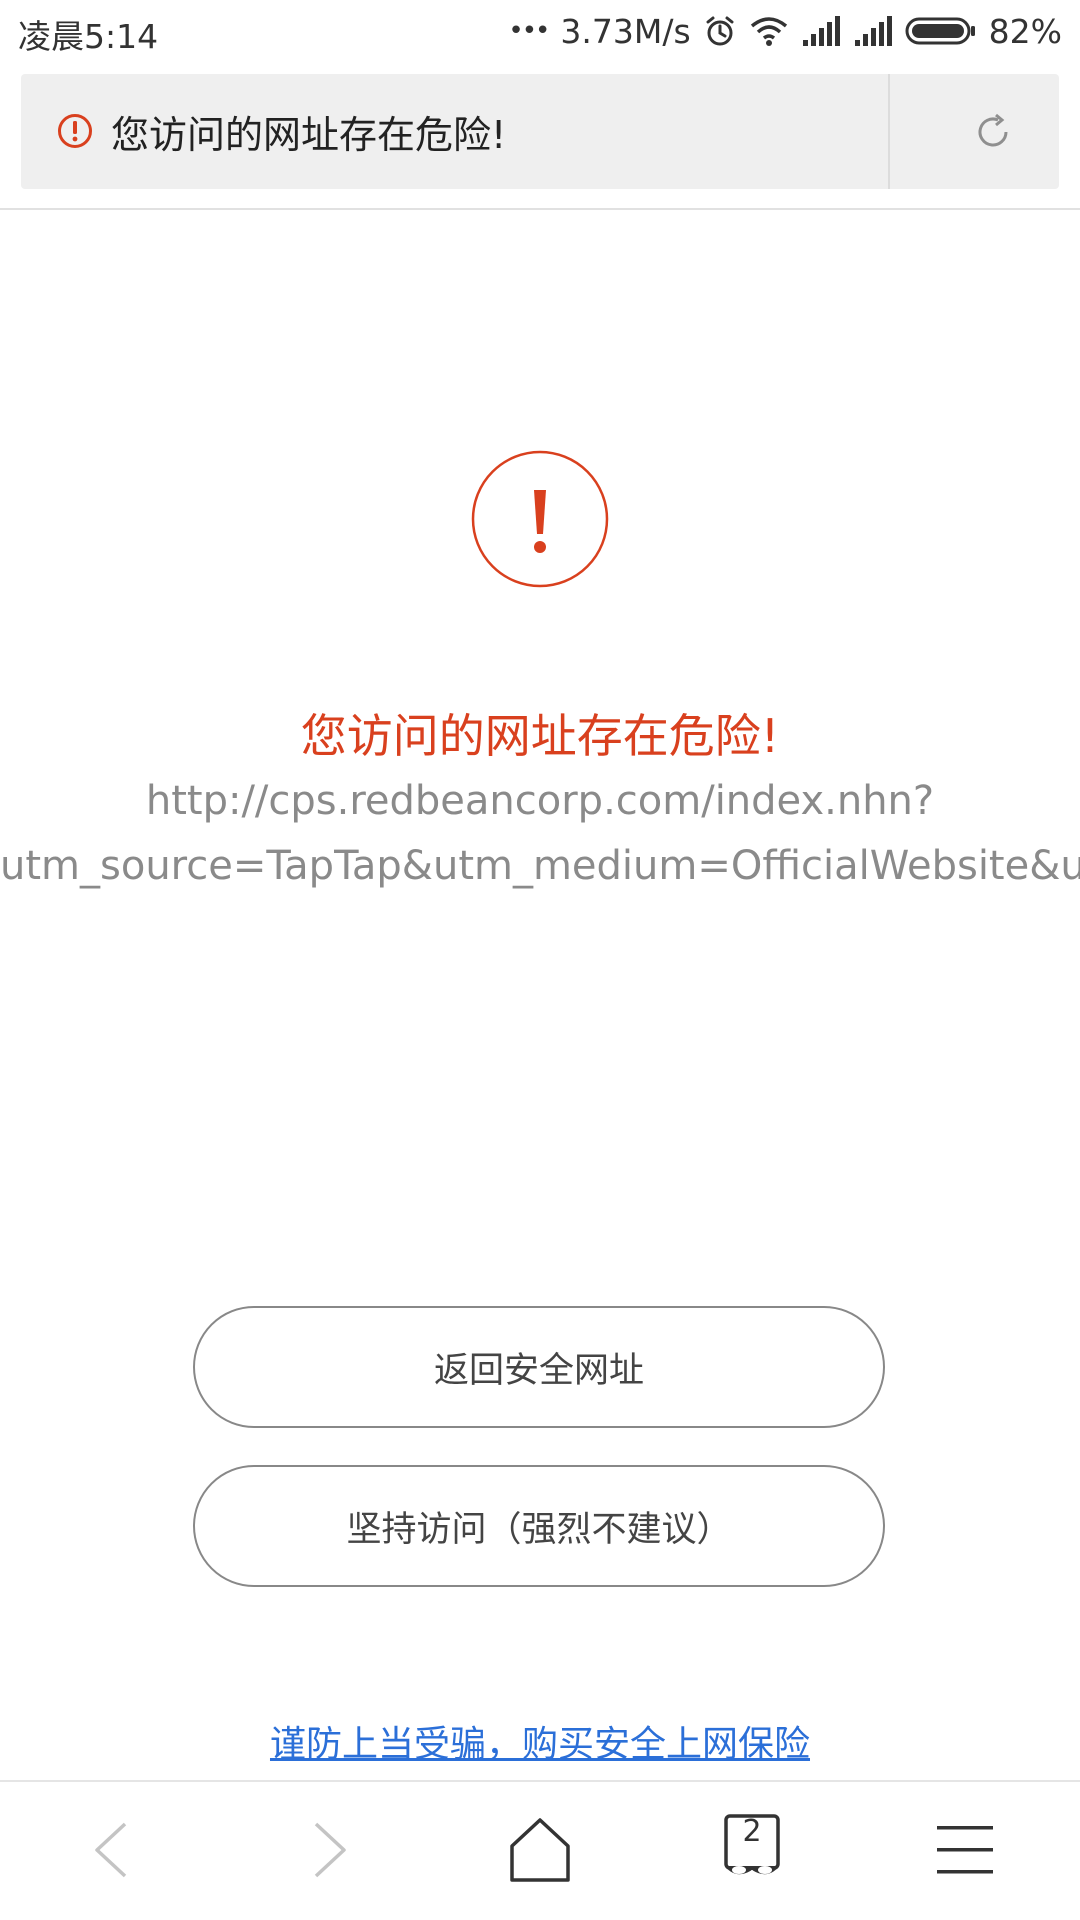 The height and width of the screenshot is (1920, 1080). I want to click on status-bar: 凌晨5:14 ••• 3.73M/s 82%, so click(540, 31).